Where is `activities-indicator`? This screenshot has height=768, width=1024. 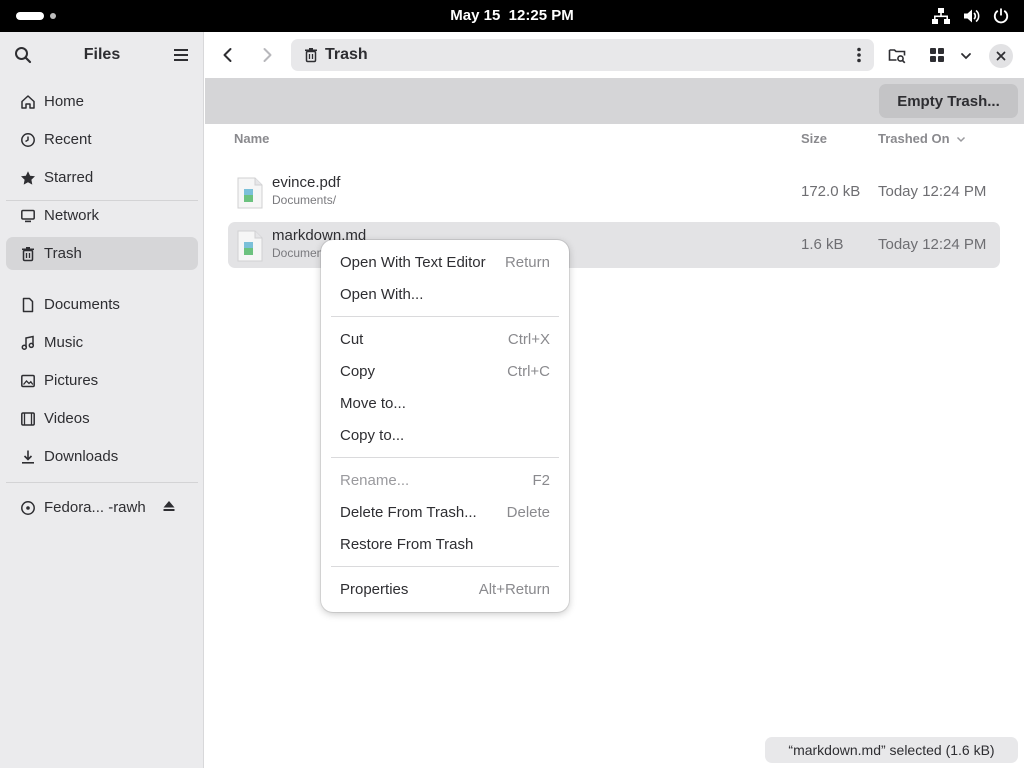
activities-indicator is located at coordinates (36, 16).